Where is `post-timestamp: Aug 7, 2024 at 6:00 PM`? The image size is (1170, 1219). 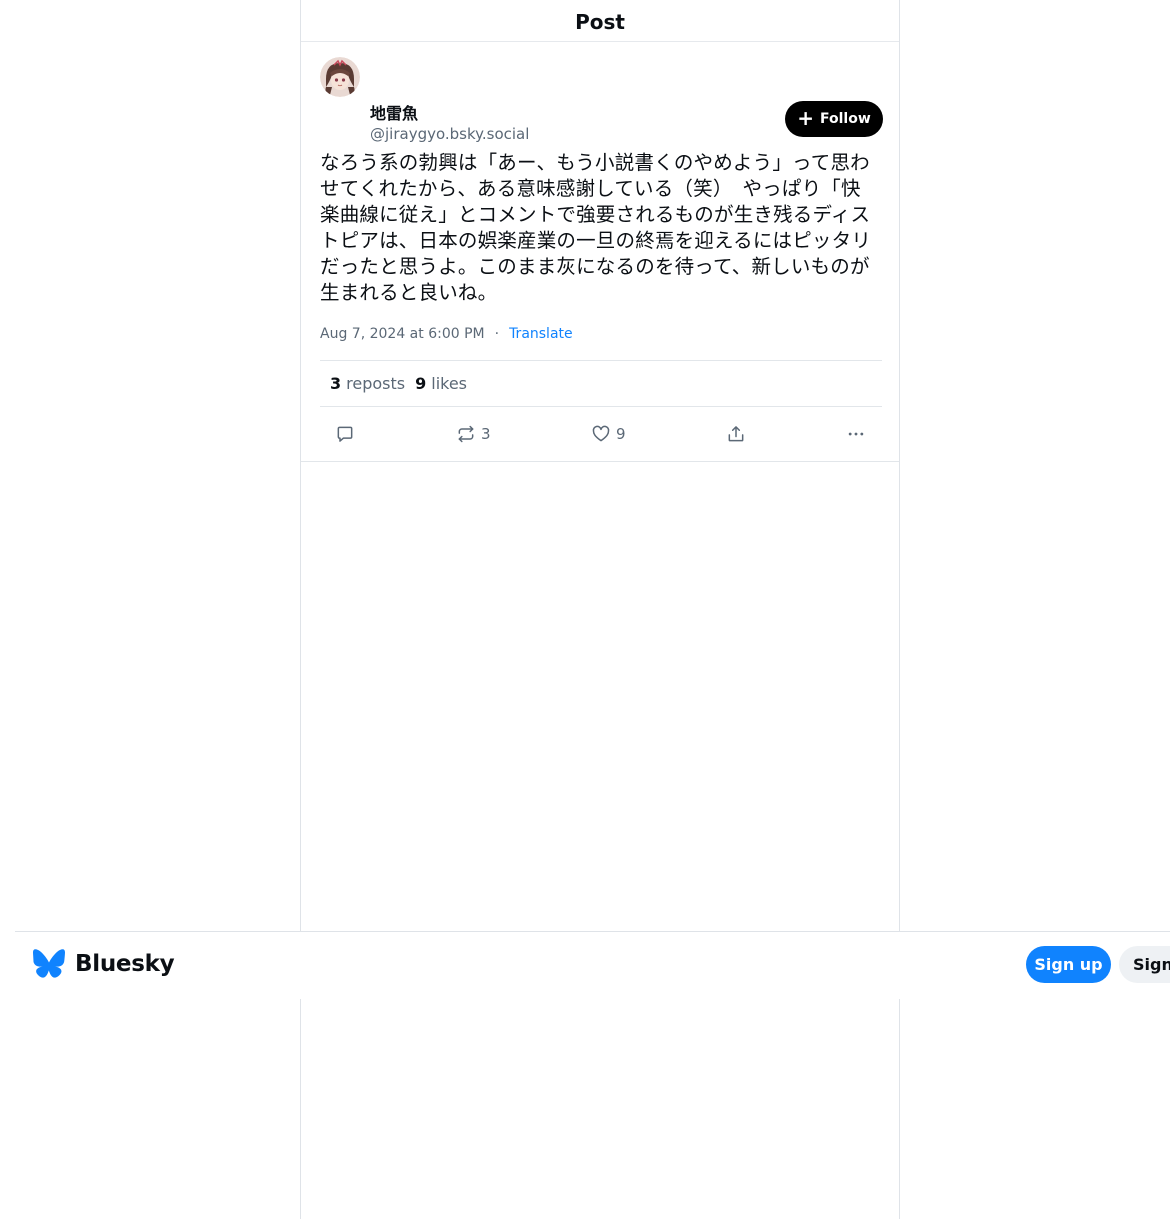 post-timestamp: Aug 7, 2024 at 6:00 PM is located at coordinates (402, 334).